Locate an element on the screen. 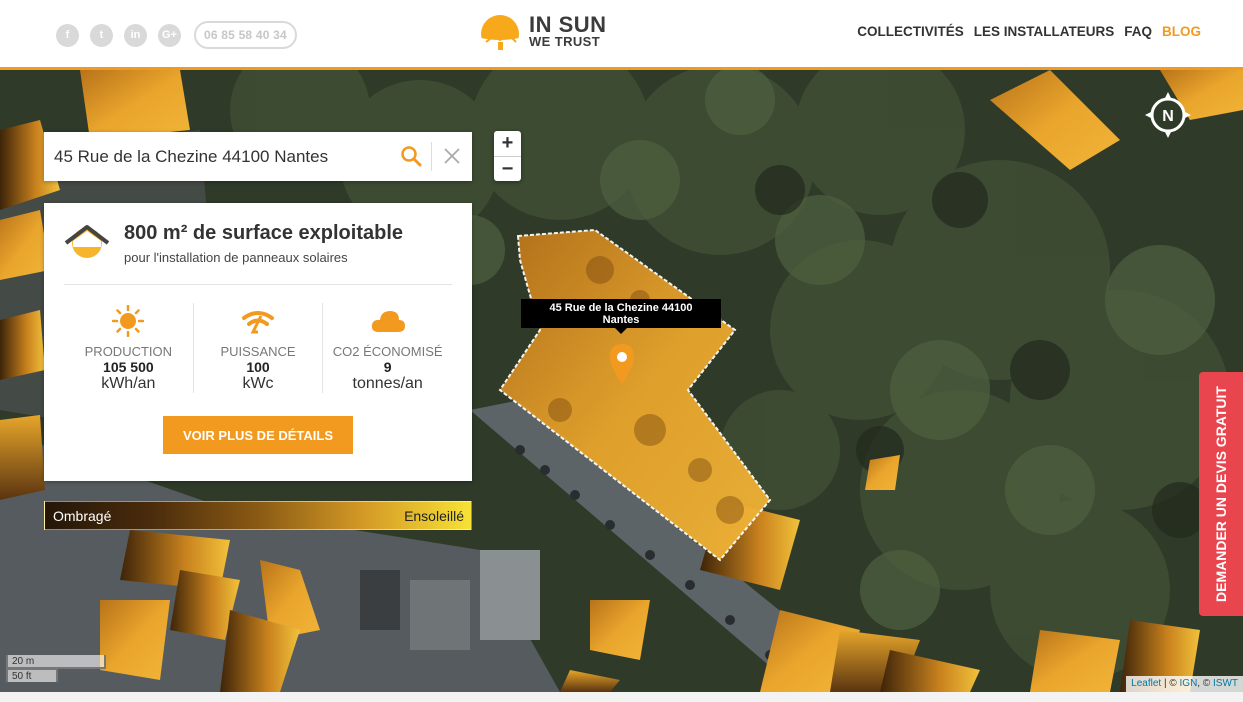 The image size is (1243, 702). close-icon is located at coordinates (452, 156).